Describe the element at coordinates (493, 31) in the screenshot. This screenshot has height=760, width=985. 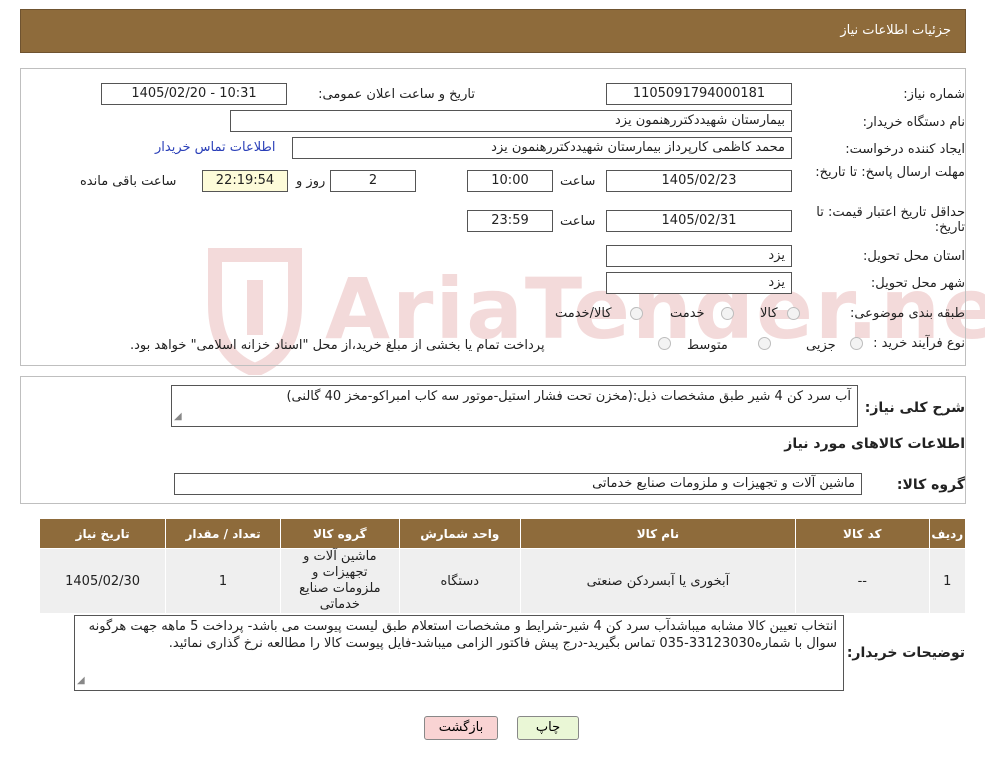
I see `page-header: جزئیات اطلاعات نیاز` at that location.